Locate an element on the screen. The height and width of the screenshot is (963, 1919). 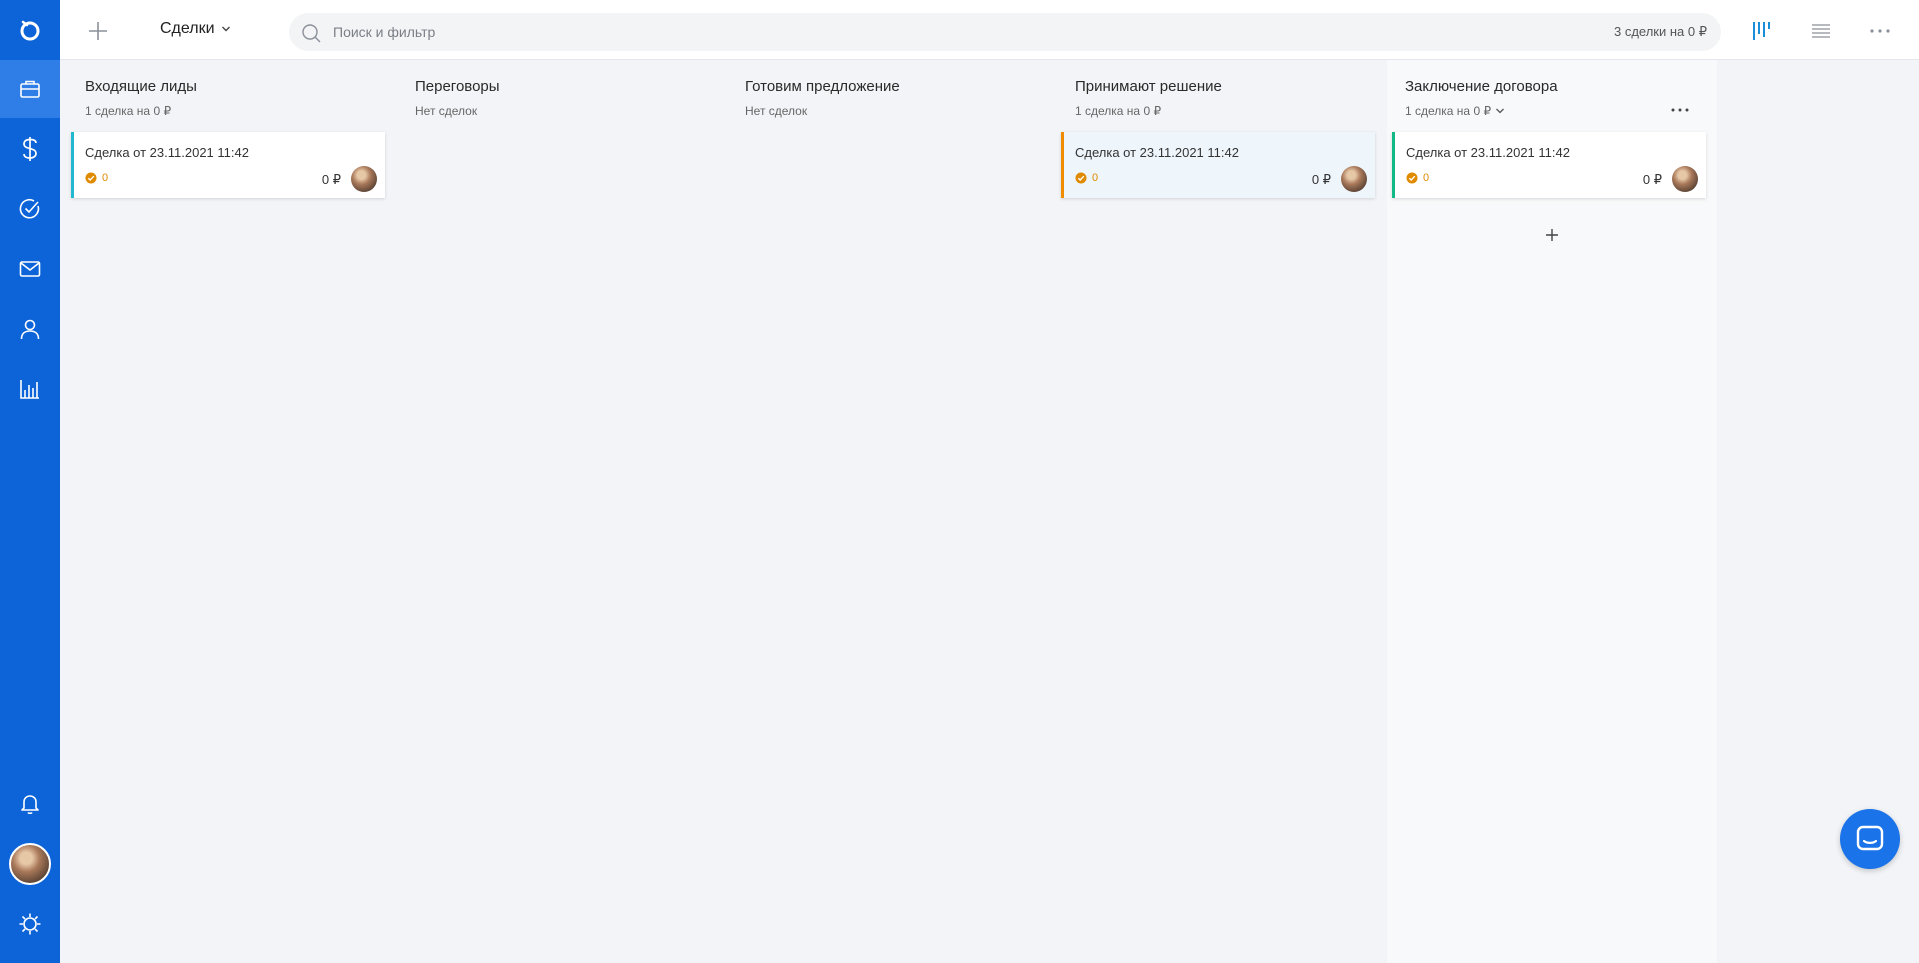
briefcase-icon is located at coordinates (30, 89).